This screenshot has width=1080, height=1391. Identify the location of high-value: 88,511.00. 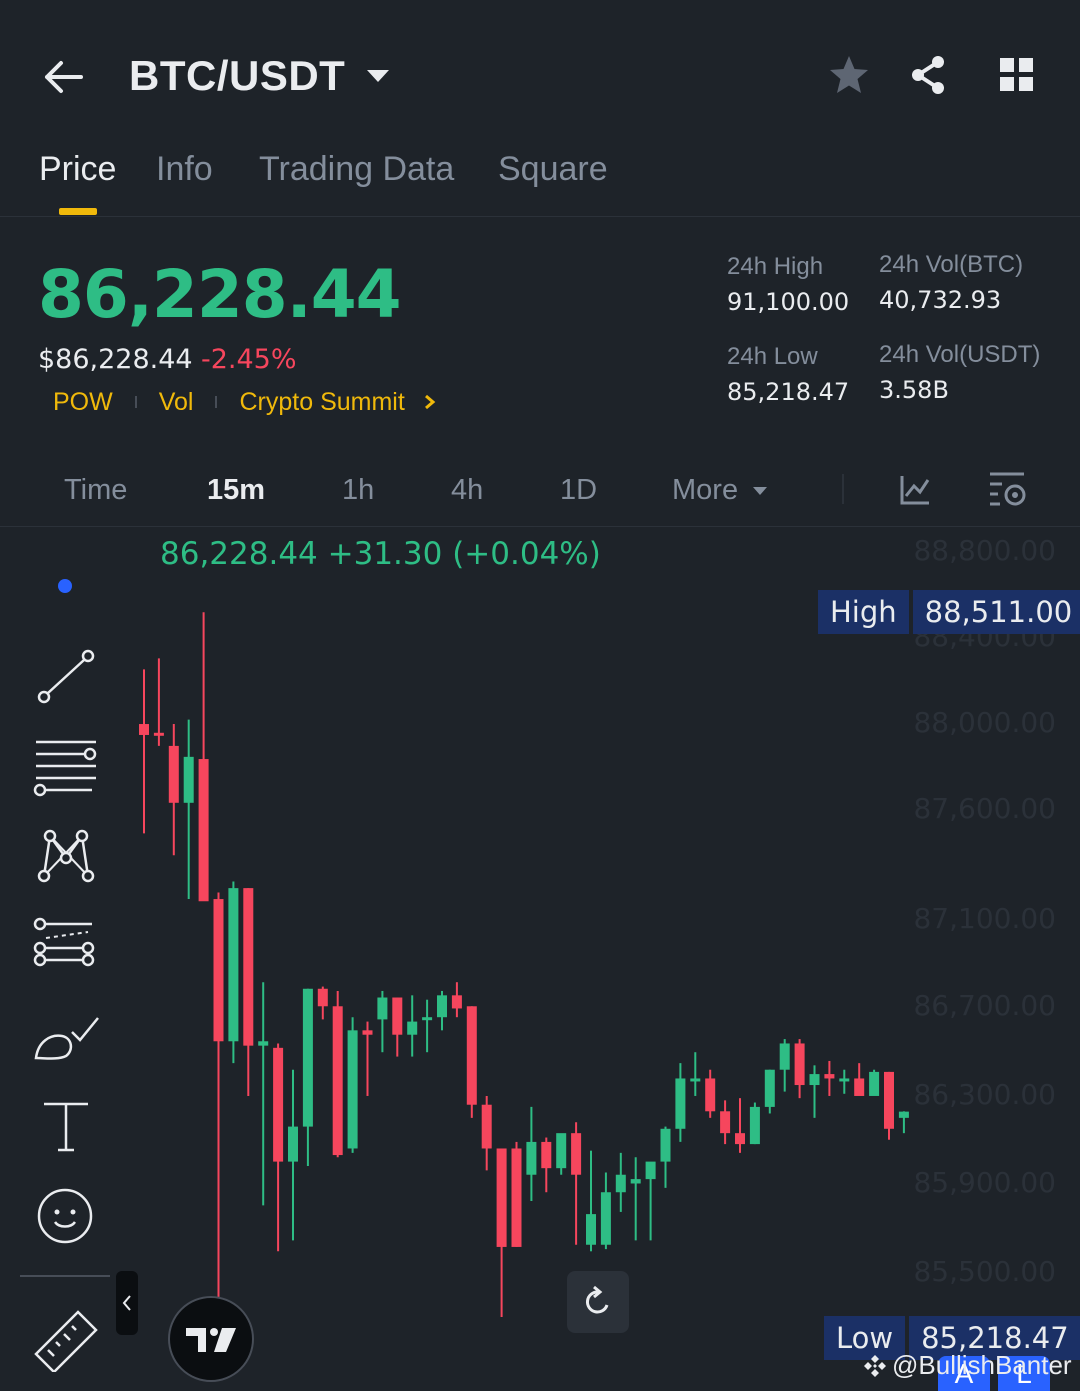
(996, 612).